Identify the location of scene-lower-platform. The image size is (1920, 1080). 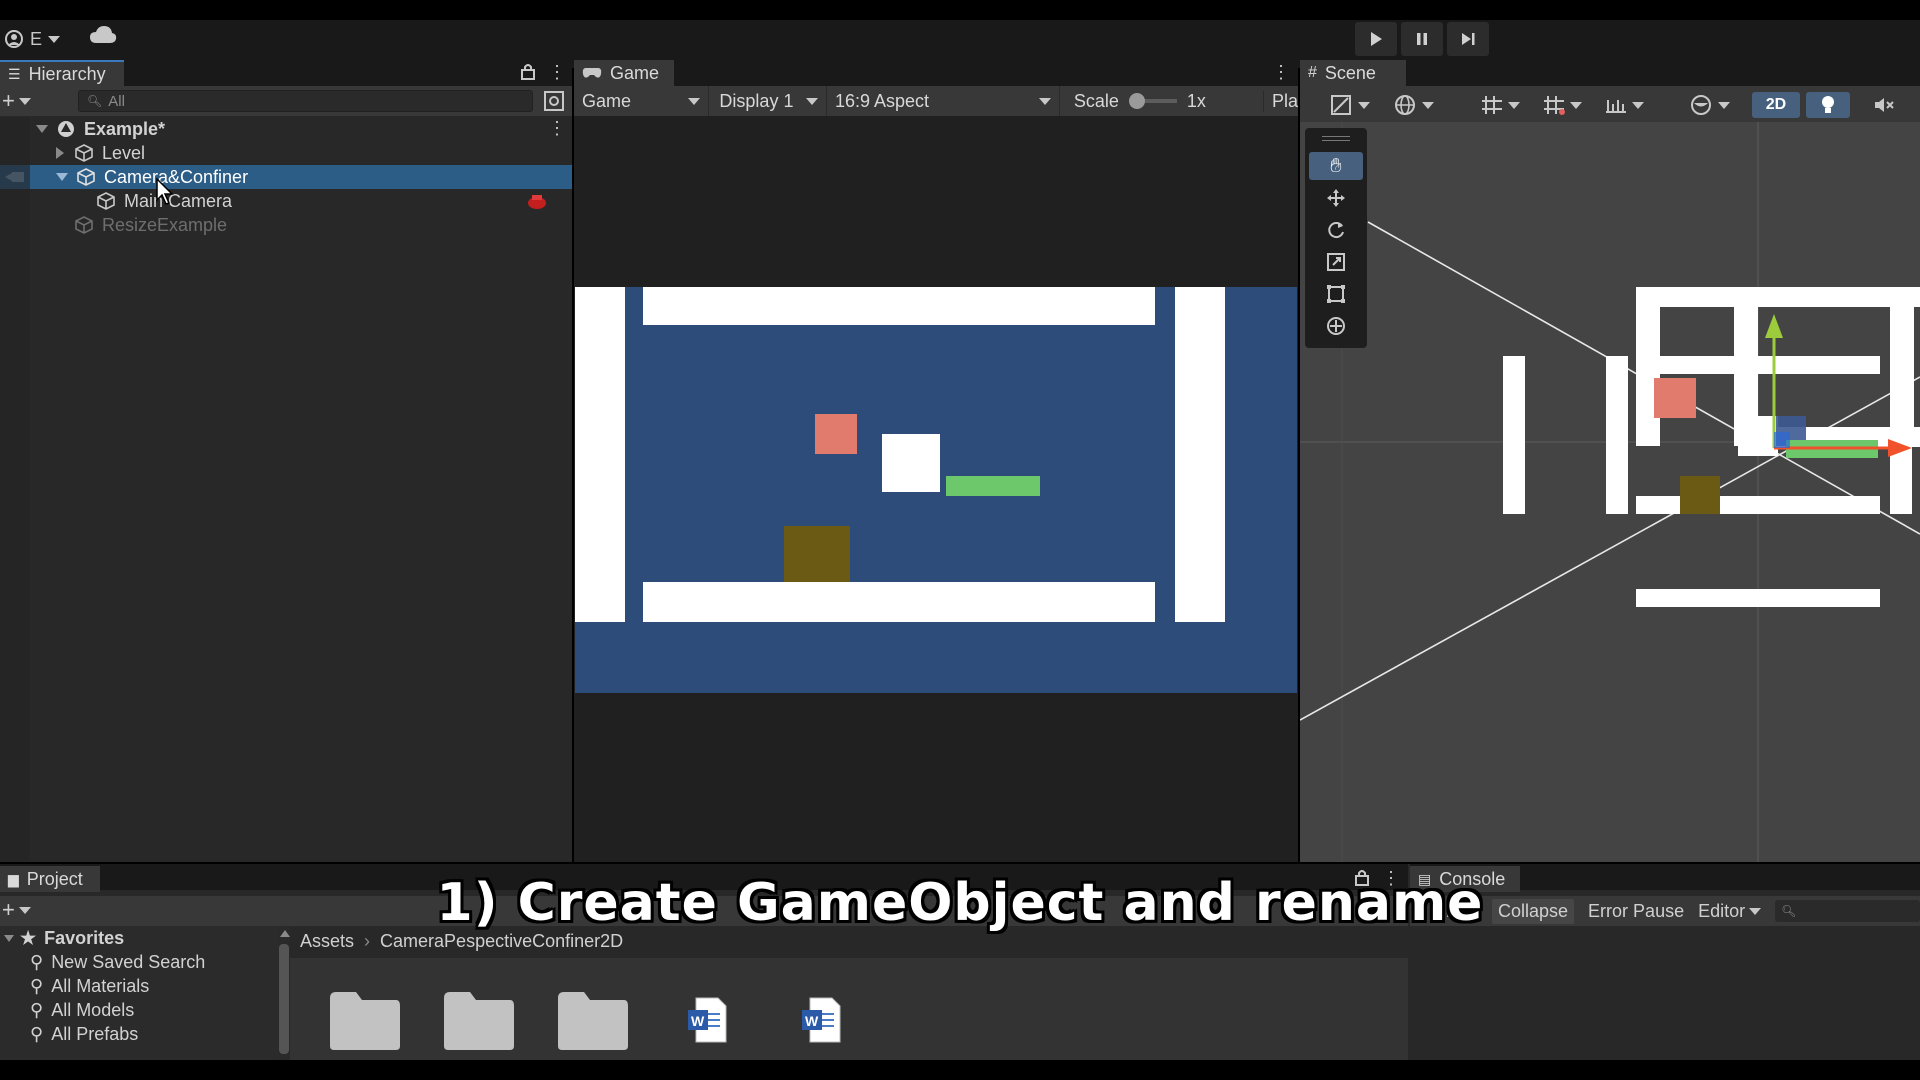
(1758, 505).